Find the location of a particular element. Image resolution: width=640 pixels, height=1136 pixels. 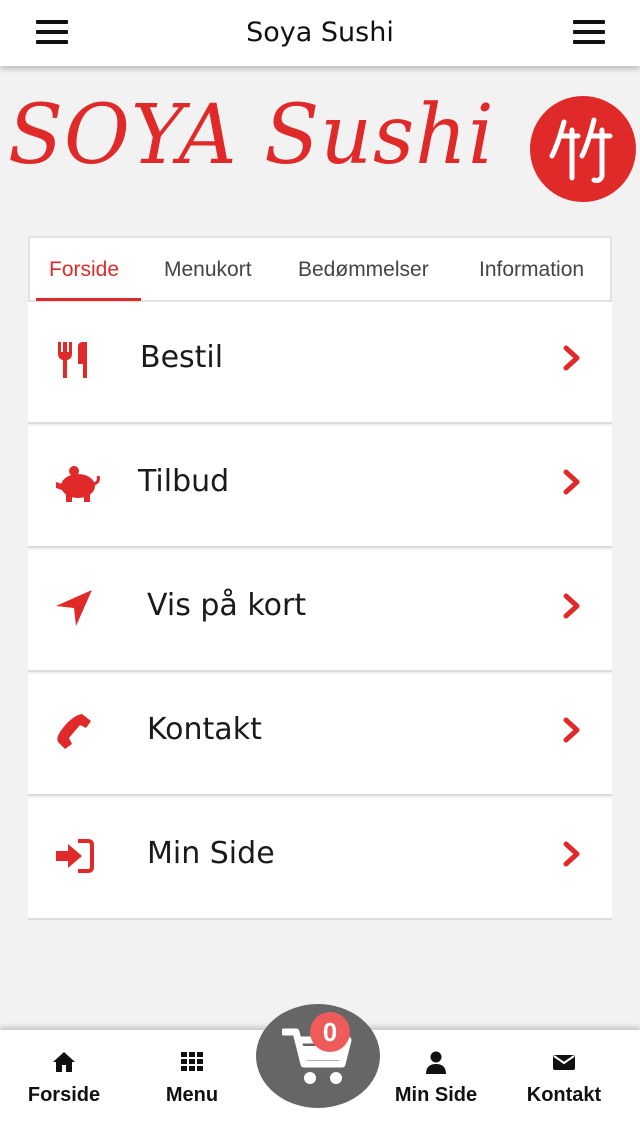

tab-forside: Forside is located at coordinates (84, 270).